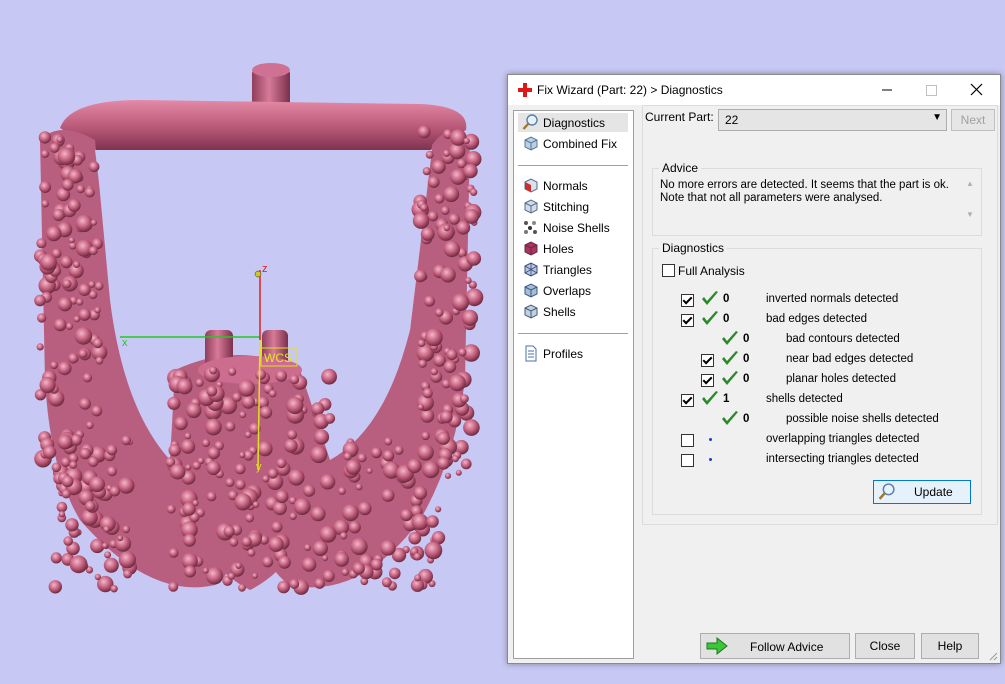  I want to click on nav-item-overlaps: Overlaps, so click(573, 290).